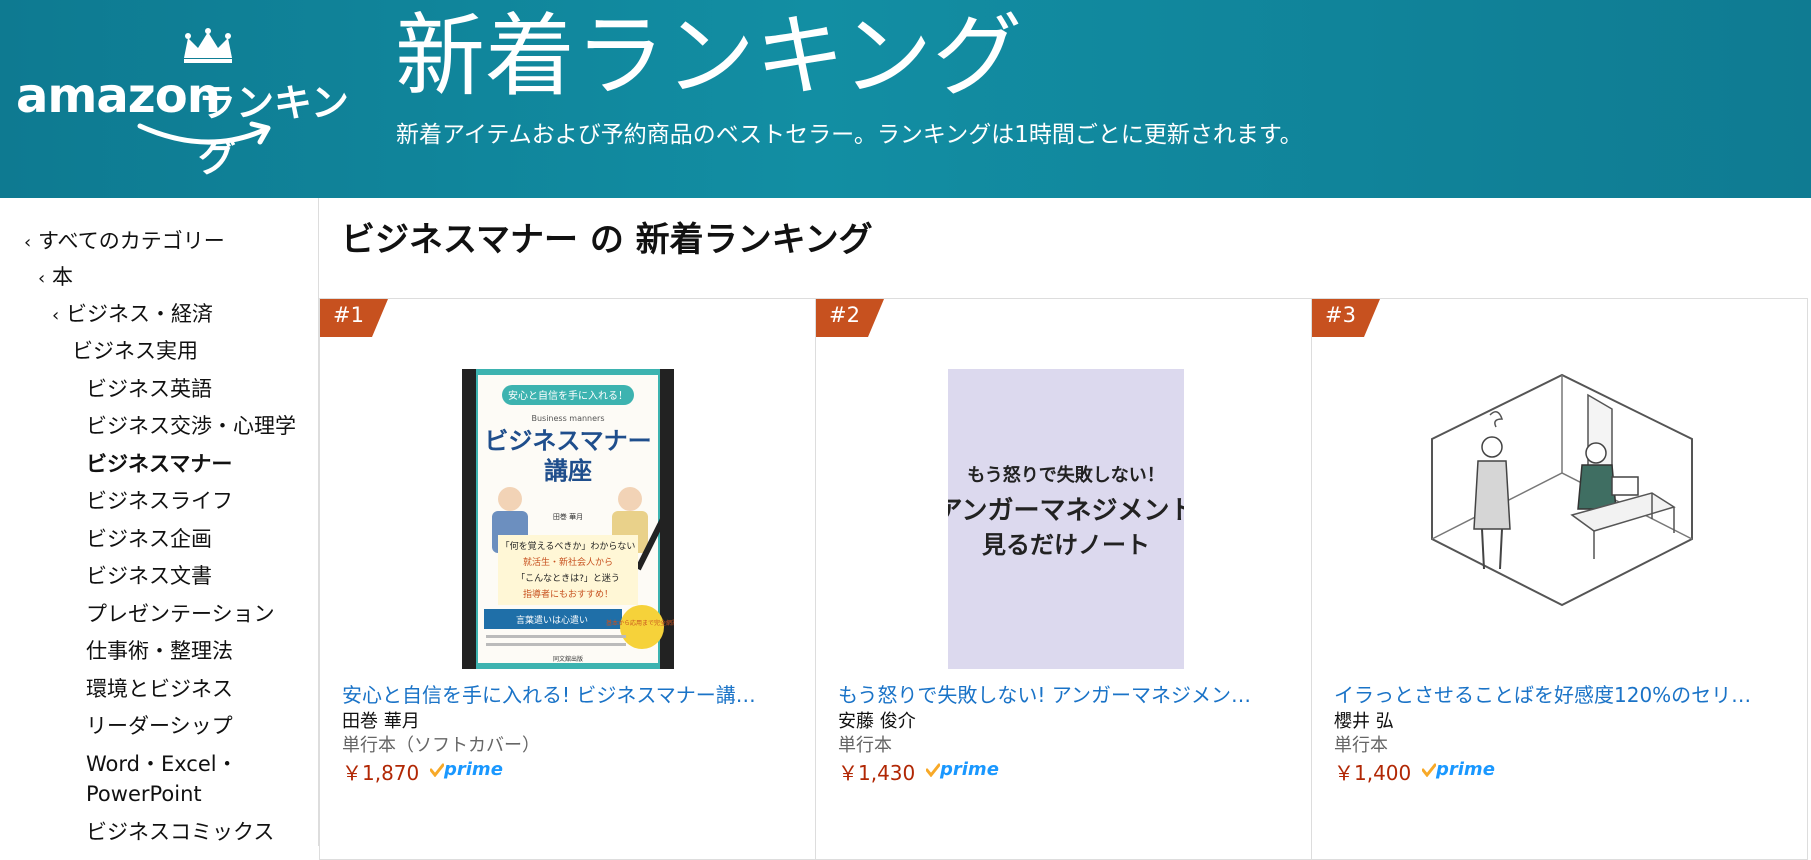 This screenshot has height=860, width=1811. I want to click on cover-title-line1: ビジネスマナー, so click(567, 441).